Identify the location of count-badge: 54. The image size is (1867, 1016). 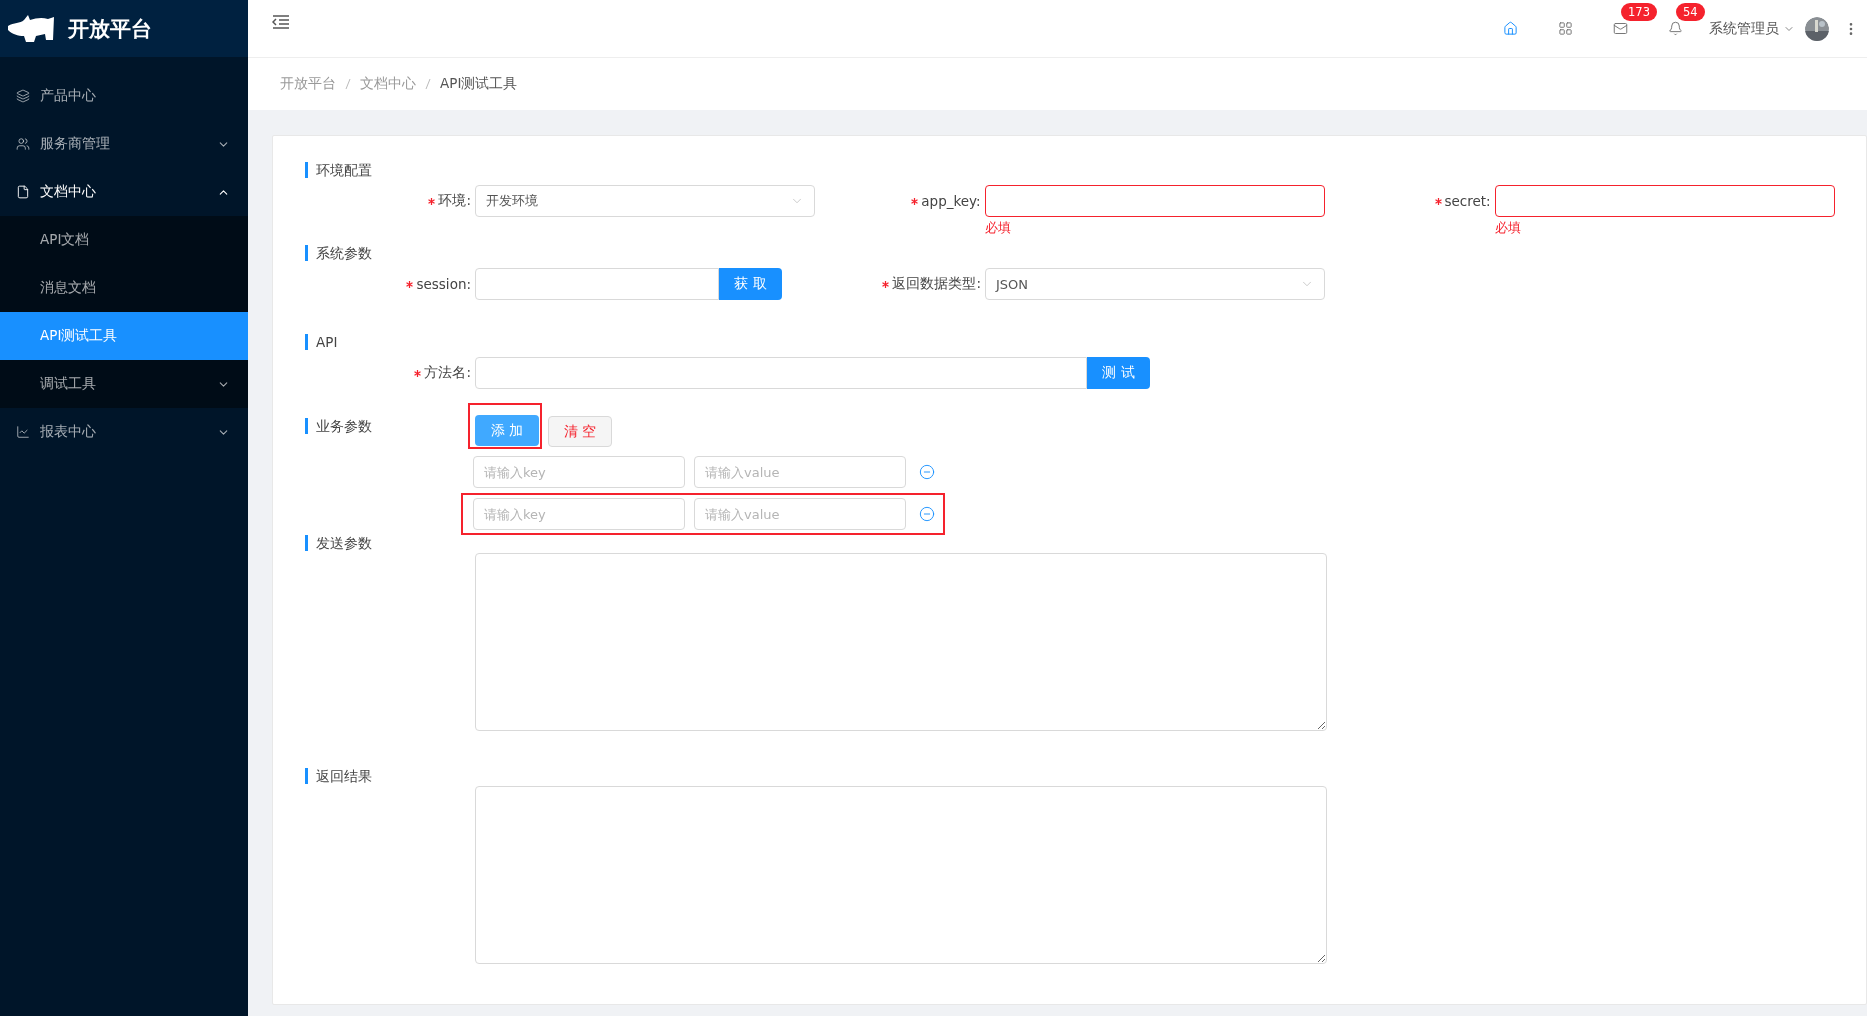
(1690, 12).